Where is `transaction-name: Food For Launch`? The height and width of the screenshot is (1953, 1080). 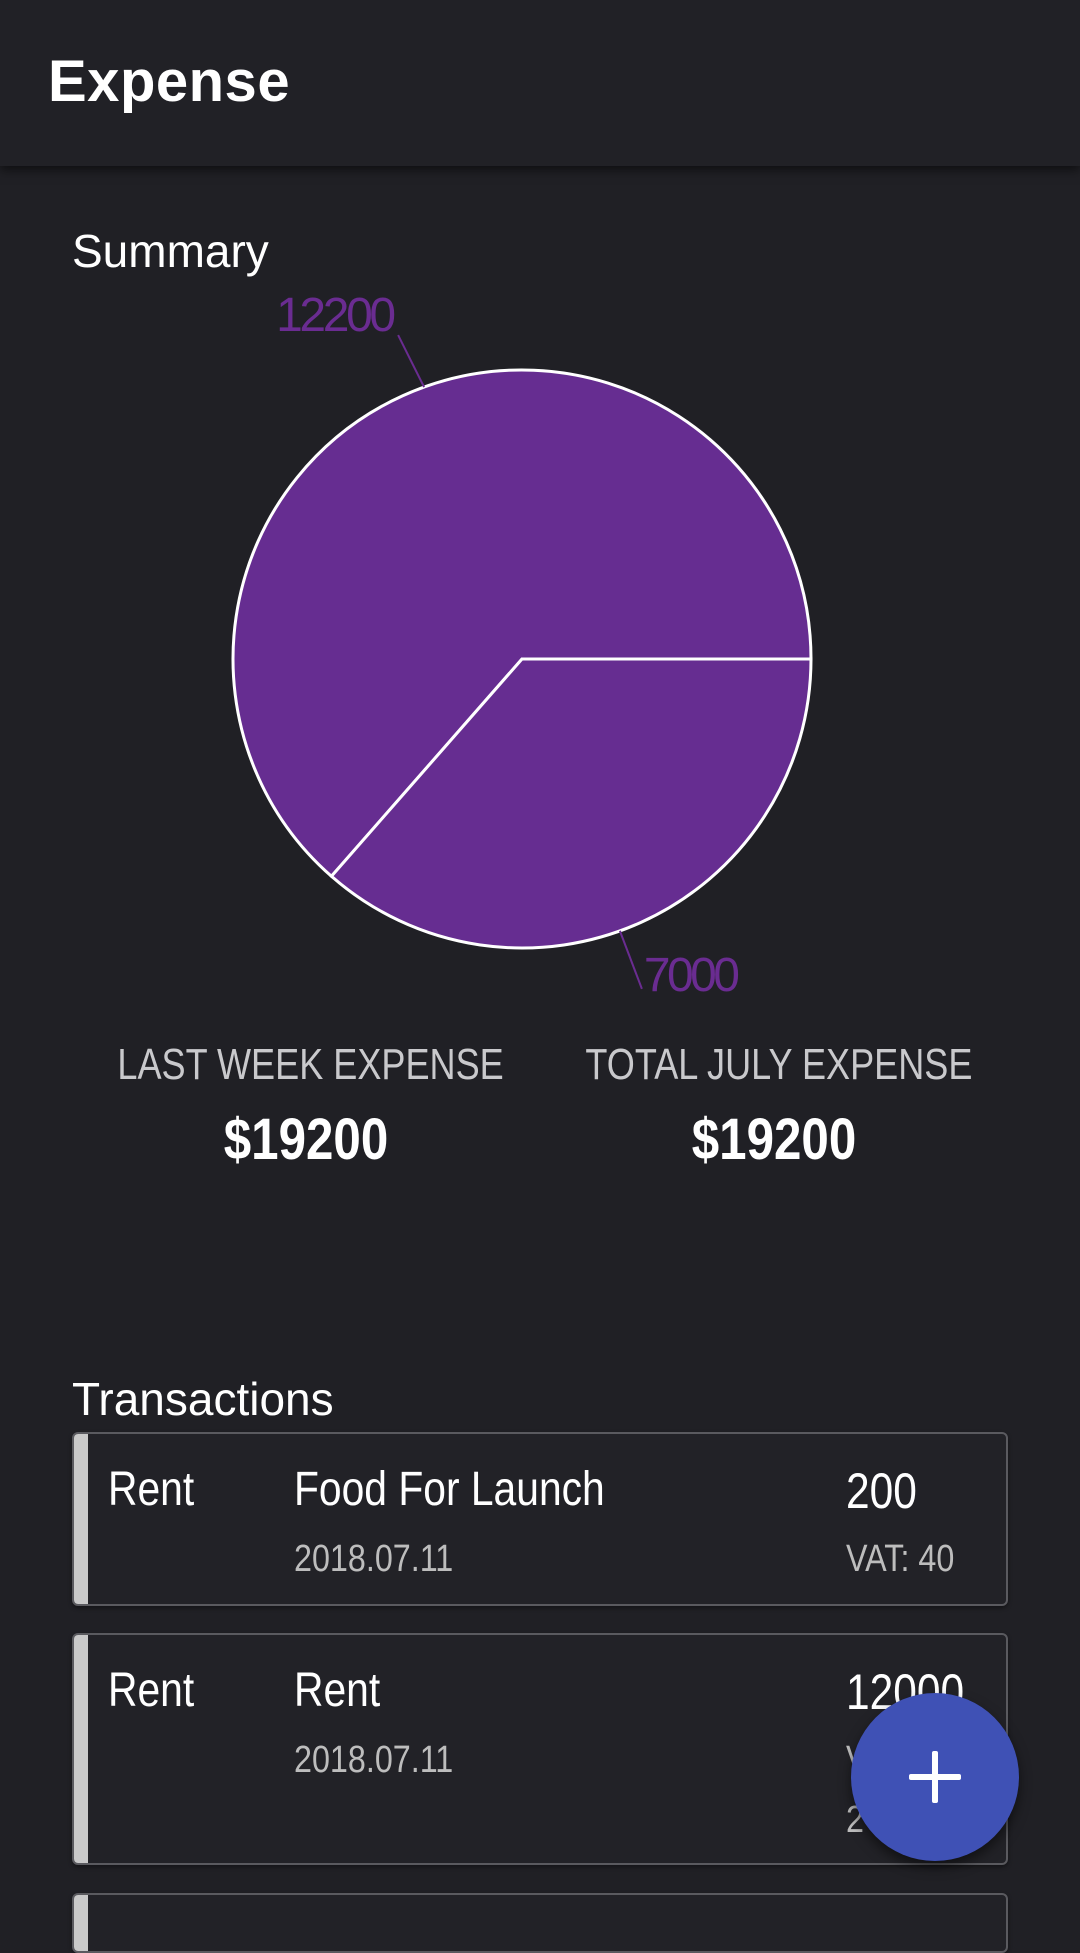 transaction-name: Food For Launch is located at coordinates (449, 1489).